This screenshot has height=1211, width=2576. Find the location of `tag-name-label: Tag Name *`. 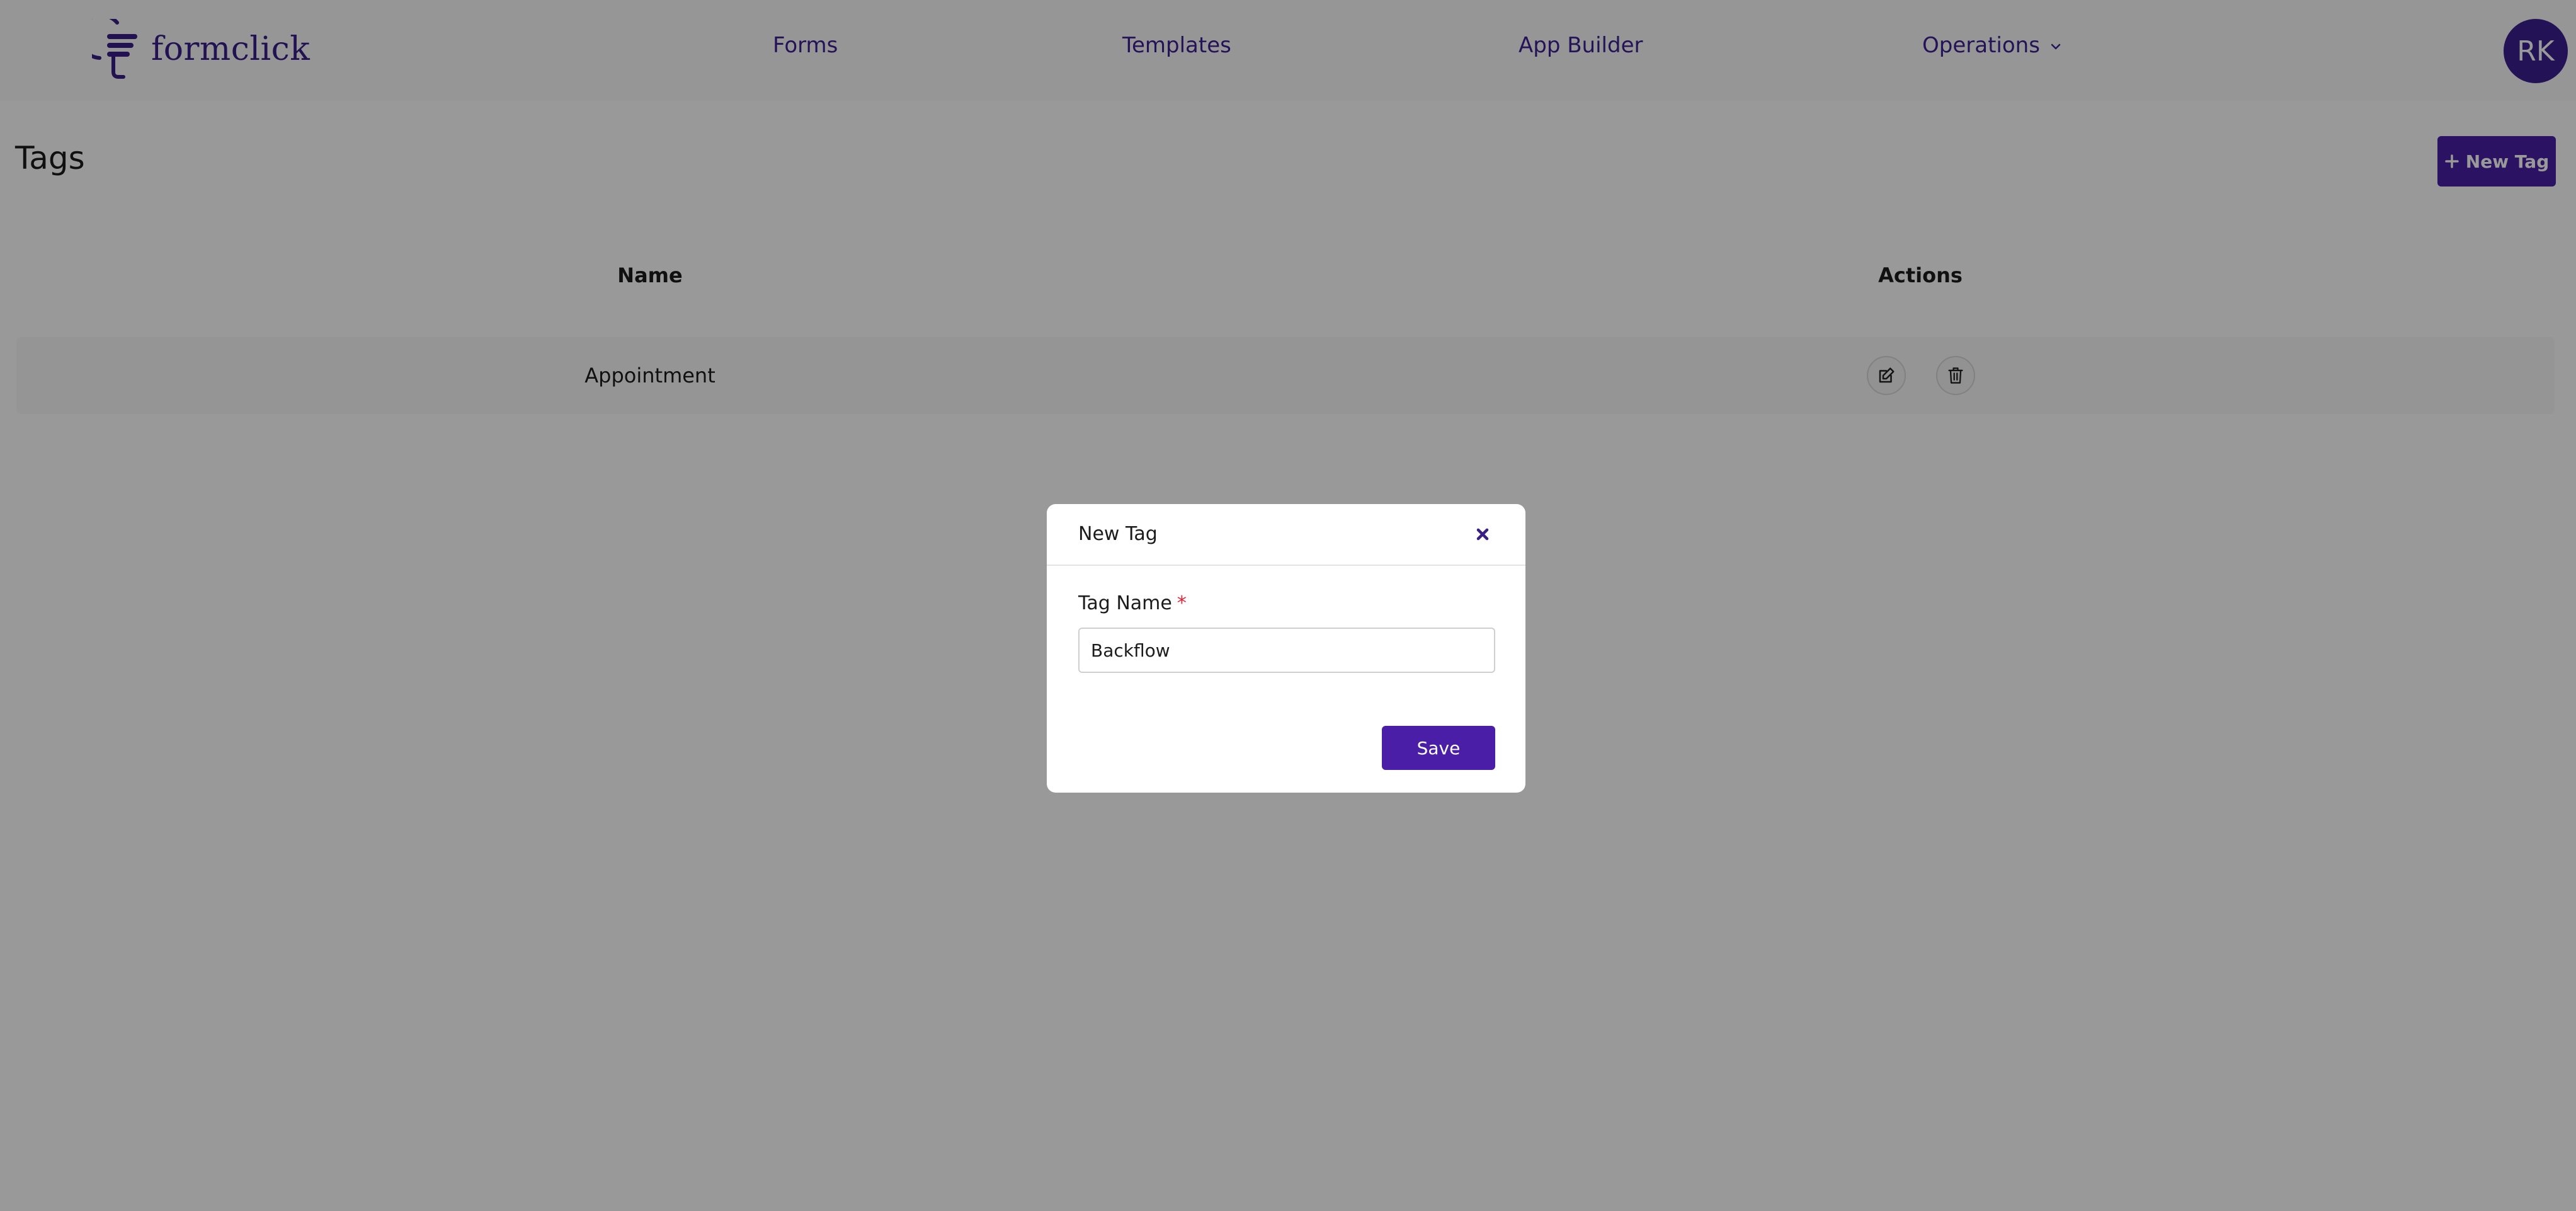

tag-name-label: Tag Name * is located at coordinates (1132, 603).